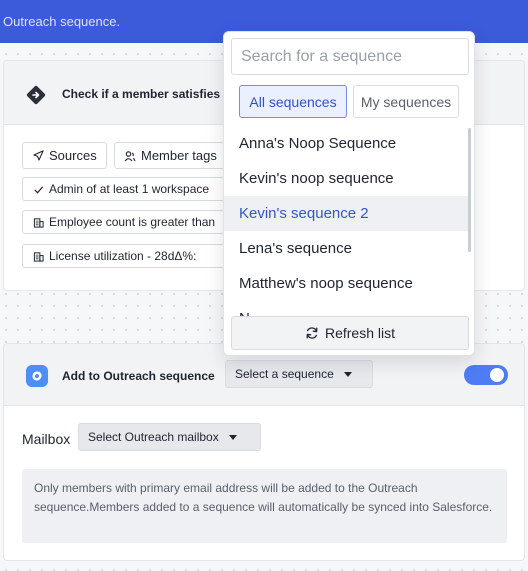 Image resolution: width=528 pixels, height=571 pixels. Describe the element at coordinates (46, 439) in the screenshot. I see `mailbox-label: Mailbox` at that location.